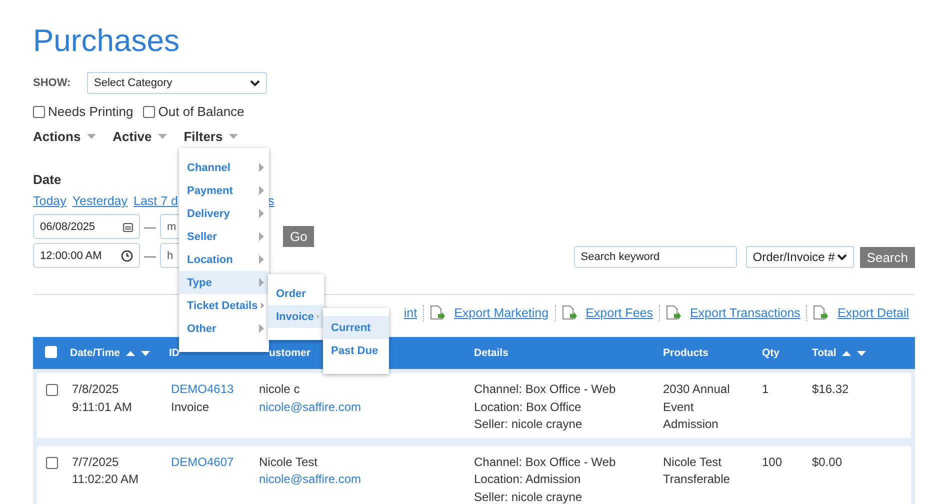 The width and height of the screenshot is (928, 504). What do you see at coordinates (298, 236) in the screenshot?
I see `go-button: Go` at bounding box center [298, 236].